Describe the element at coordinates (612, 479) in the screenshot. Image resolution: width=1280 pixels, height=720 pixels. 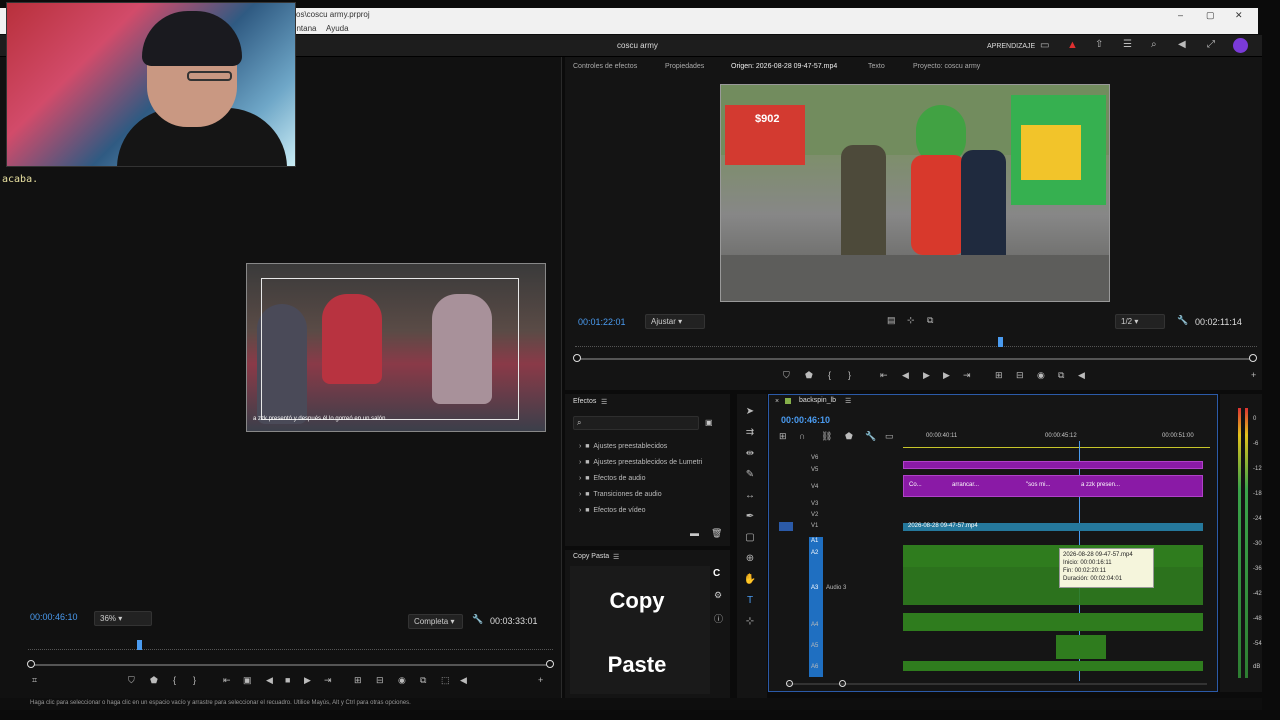
I see `effects-item: › ■ Efectos de audio` at that location.